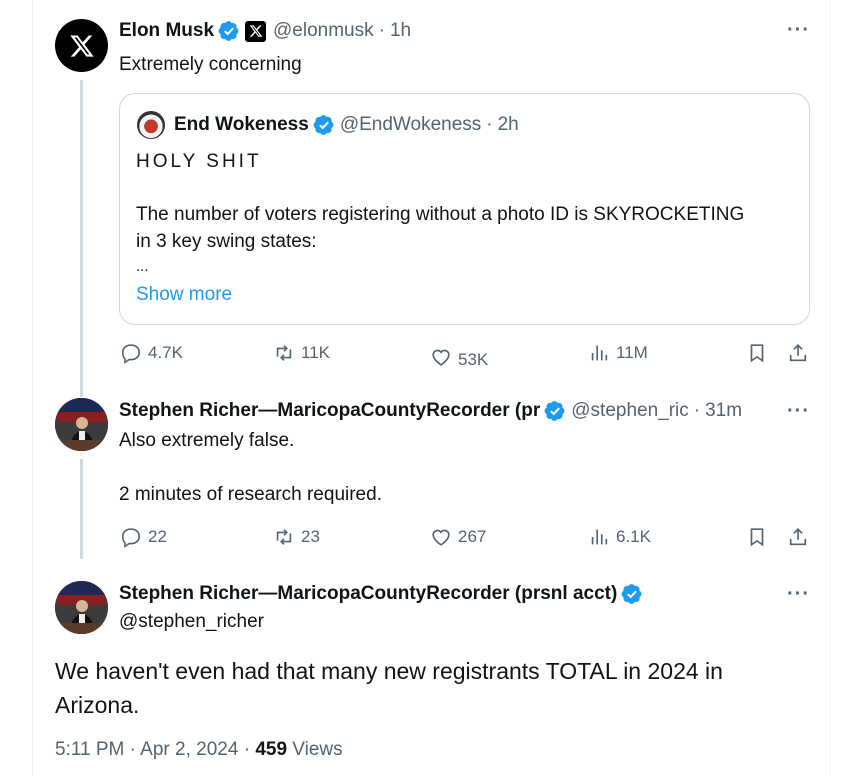  I want to click on tweet-text: Extremely concerning, so click(210, 64).